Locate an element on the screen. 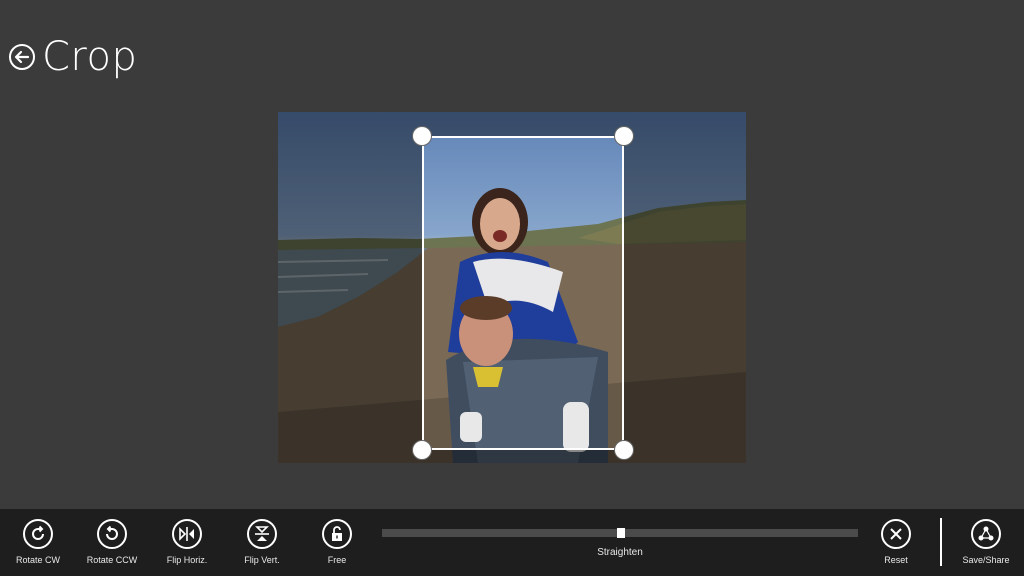  appbar-divider is located at coordinates (941, 542).